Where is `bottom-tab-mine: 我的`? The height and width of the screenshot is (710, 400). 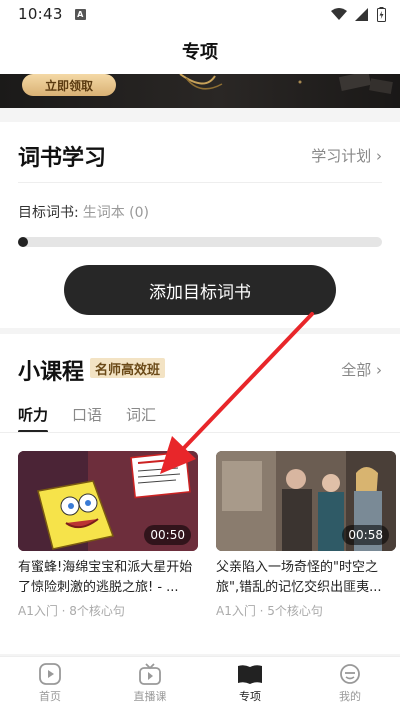 bottom-tab-mine: 我的 is located at coordinates (350, 683).